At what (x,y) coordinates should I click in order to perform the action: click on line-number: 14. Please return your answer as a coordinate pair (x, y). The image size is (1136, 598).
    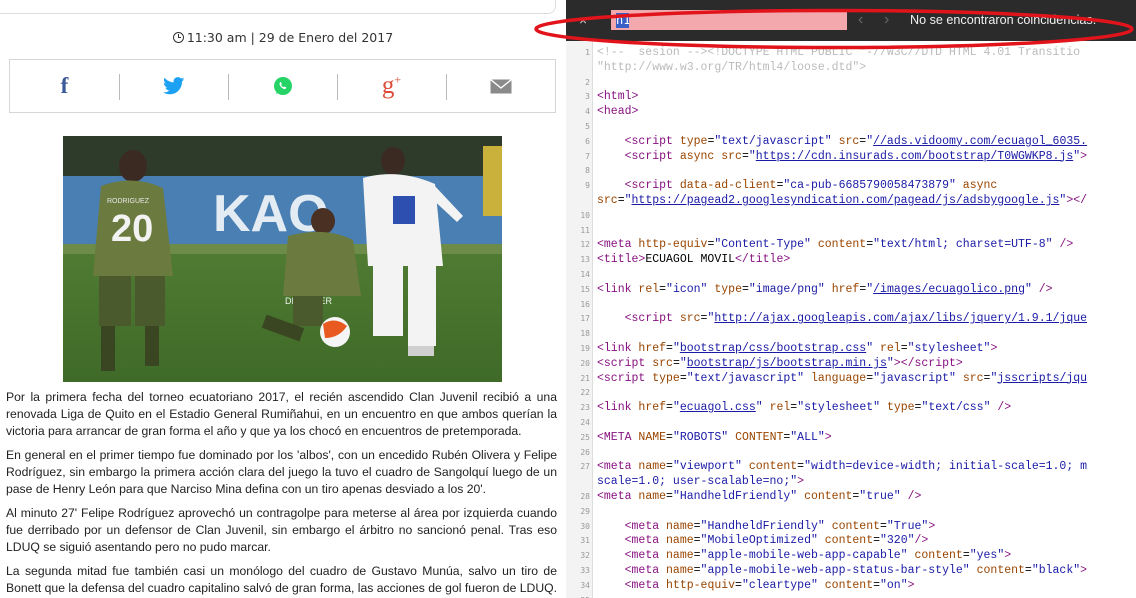
    Looking at the image, I should click on (585, 274).